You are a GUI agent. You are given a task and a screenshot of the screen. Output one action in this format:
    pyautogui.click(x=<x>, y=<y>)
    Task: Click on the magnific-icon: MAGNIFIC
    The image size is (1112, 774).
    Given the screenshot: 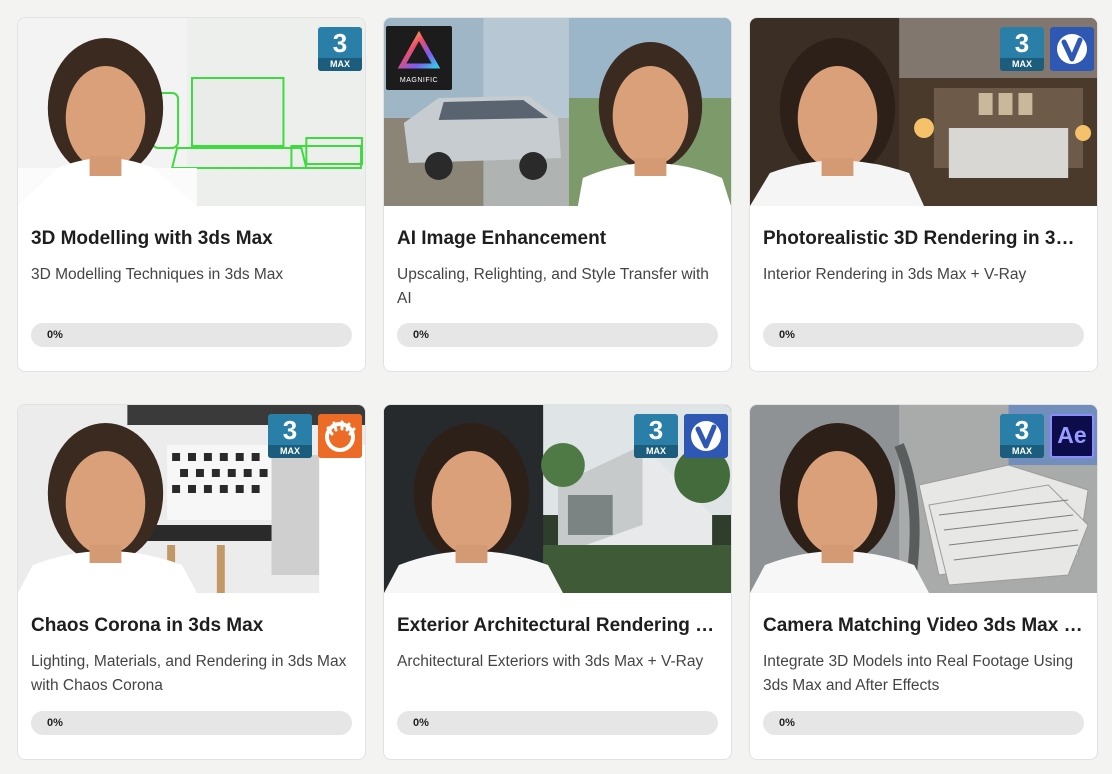 What is the action you would take?
    pyautogui.click(x=419, y=58)
    